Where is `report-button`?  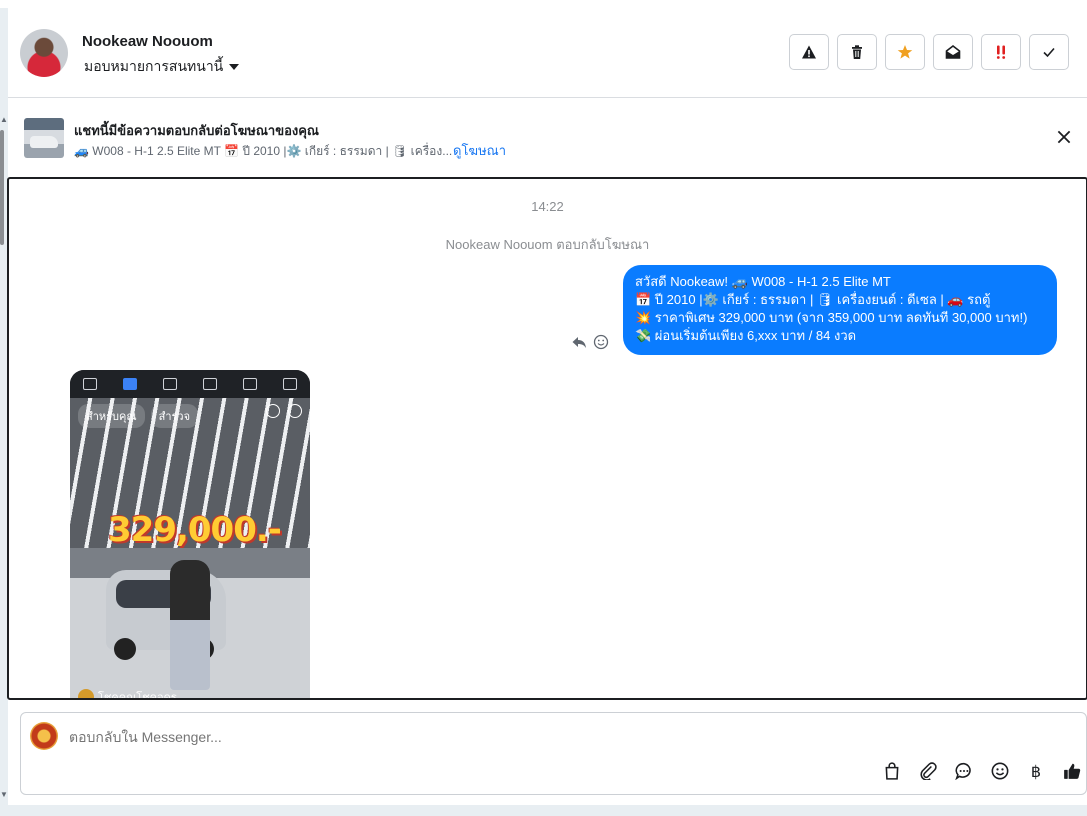
report-button is located at coordinates (809, 52).